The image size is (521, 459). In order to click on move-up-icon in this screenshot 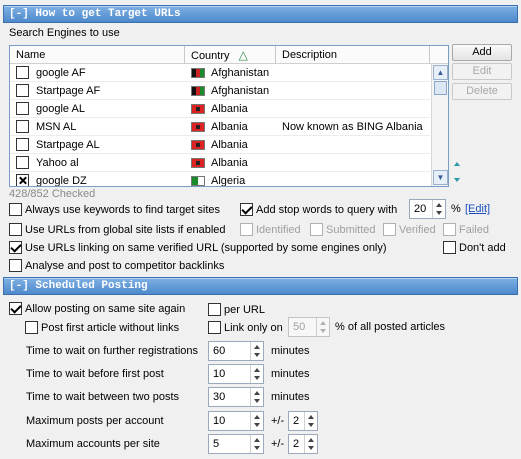, I will do `click(457, 164)`.